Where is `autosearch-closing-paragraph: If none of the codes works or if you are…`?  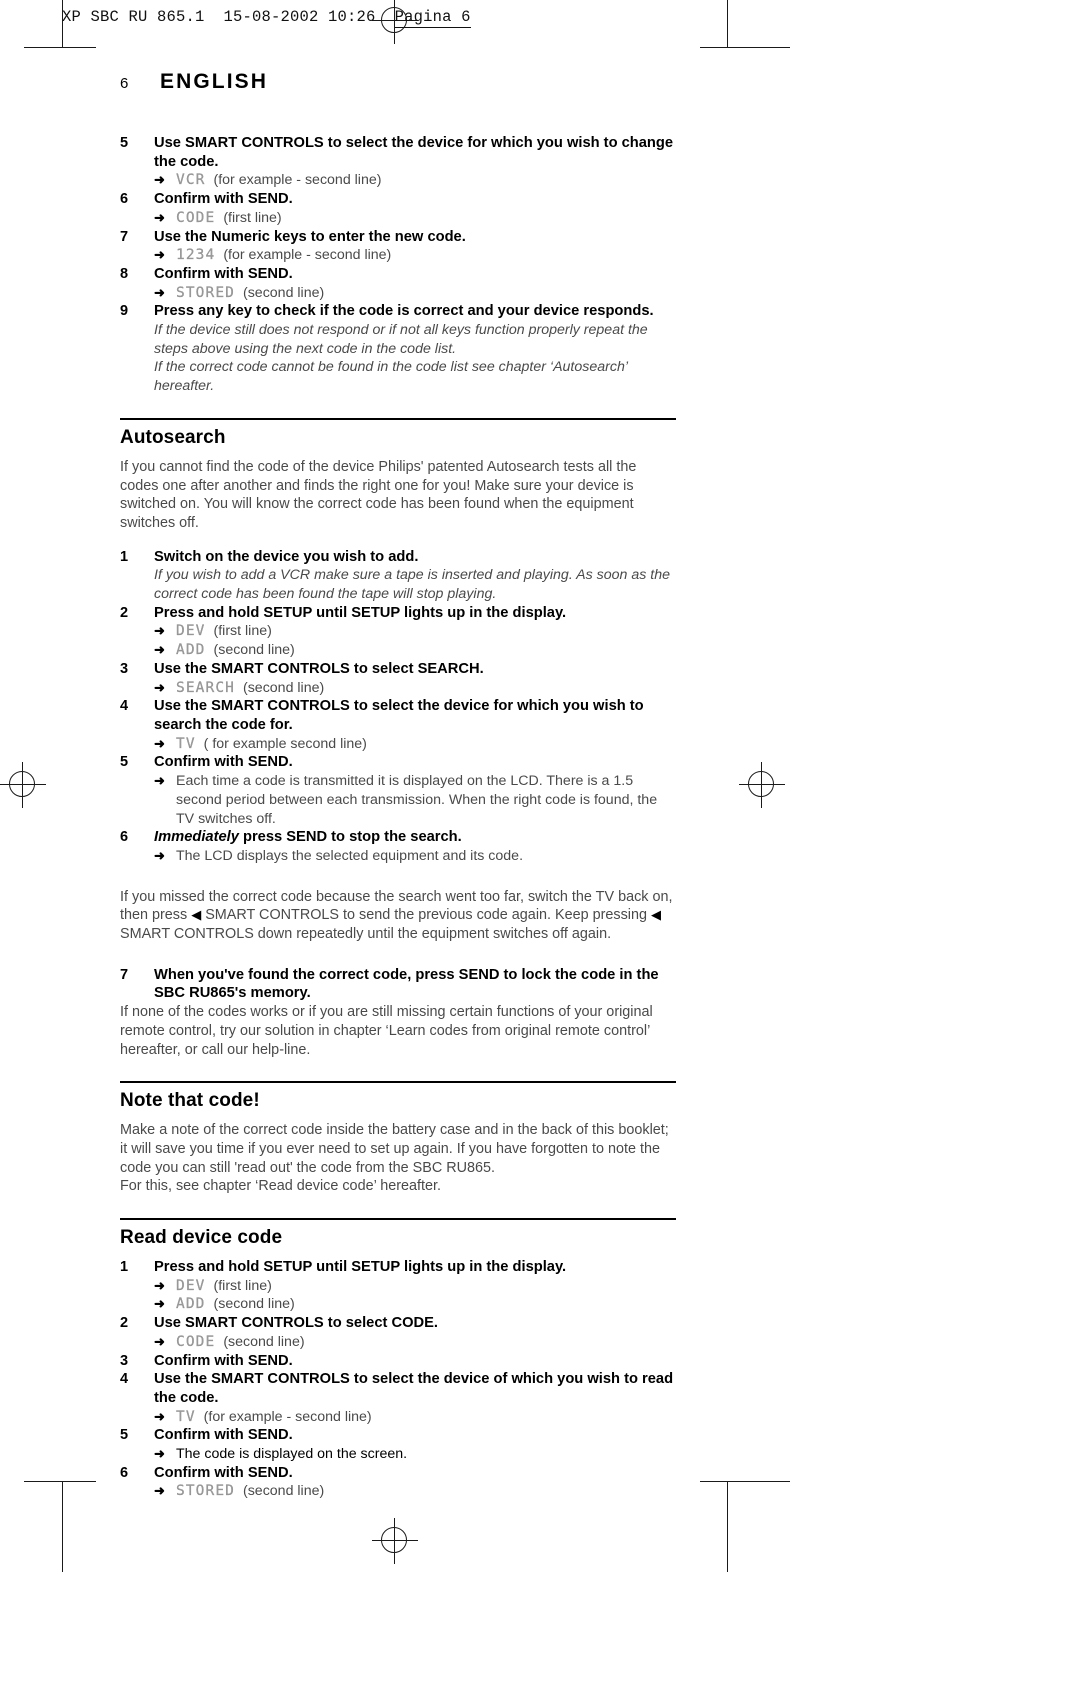
autosearch-closing-paragraph: If none of the codes works or if you are… is located at coordinates (386, 1031).